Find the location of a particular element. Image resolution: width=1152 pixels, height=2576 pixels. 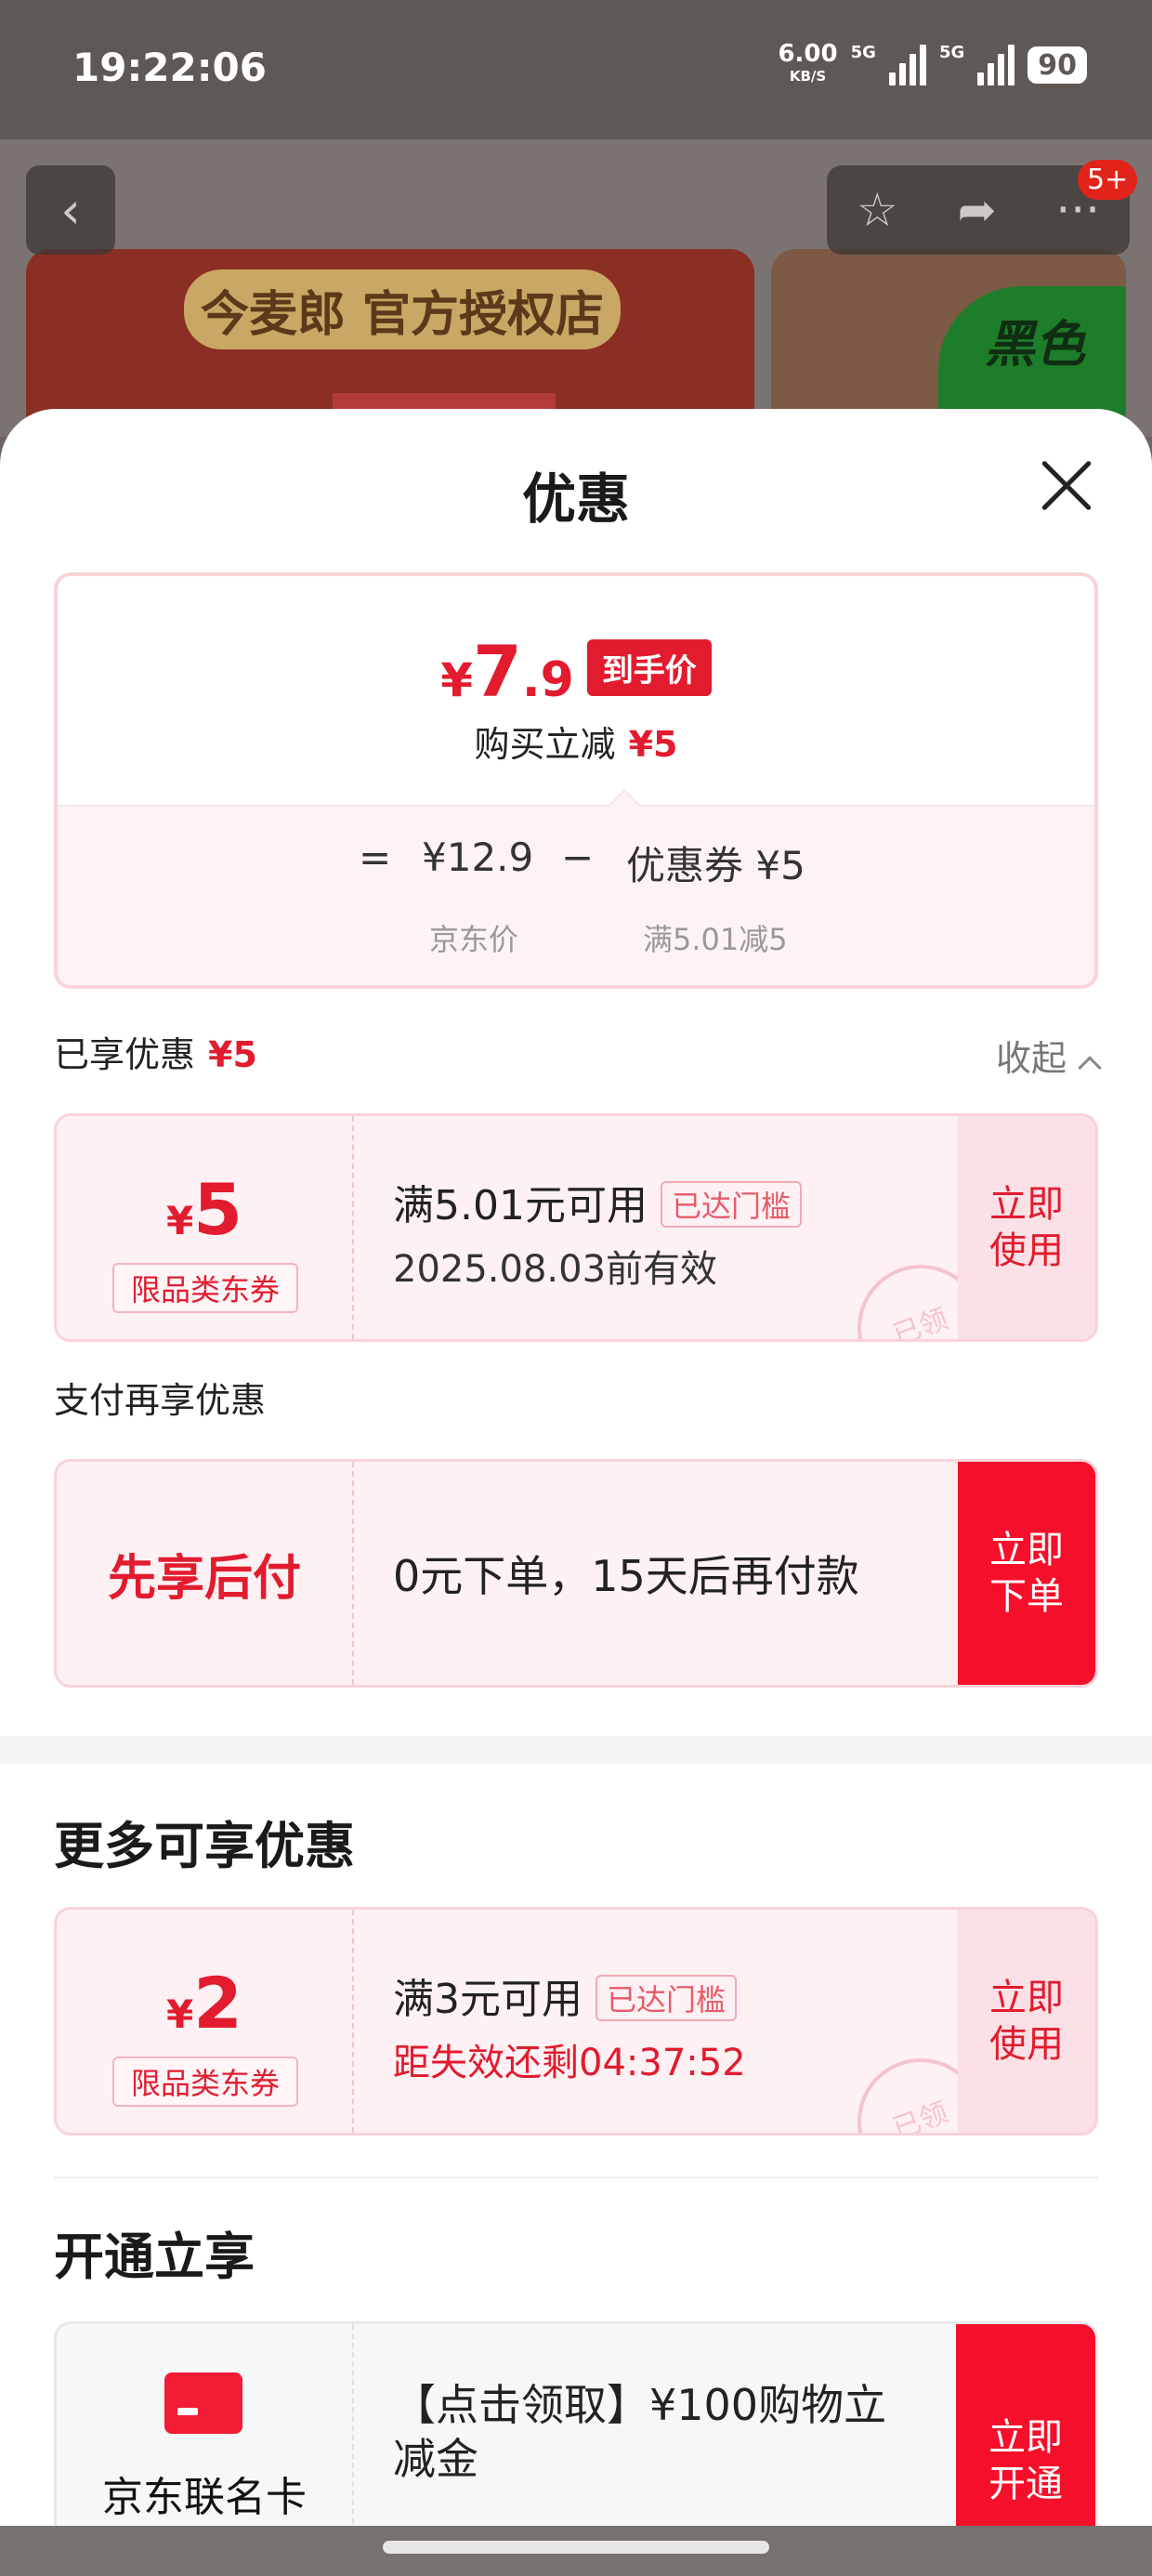

coupon-value: ¥2 is located at coordinates (204, 2003).